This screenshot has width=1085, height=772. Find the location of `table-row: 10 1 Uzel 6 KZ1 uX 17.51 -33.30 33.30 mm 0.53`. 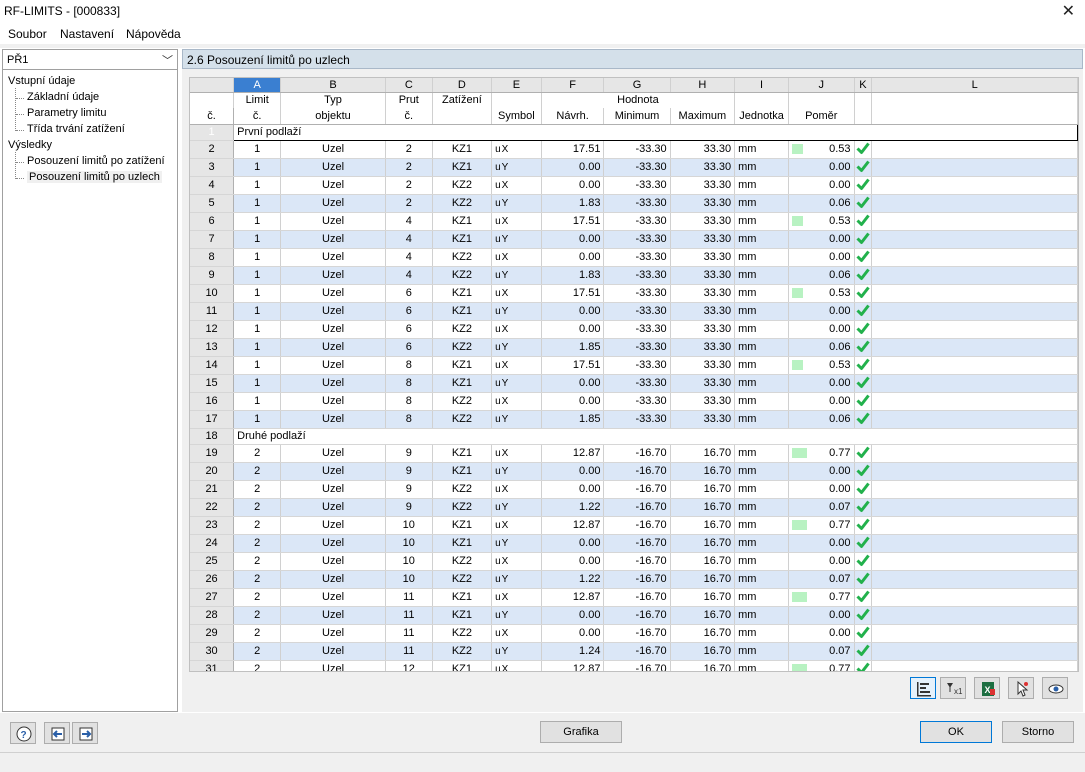

table-row: 10 1 Uzel 6 KZ1 uX 17.51 -33.30 33.30 mm 0.53 is located at coordinates (634, 293).